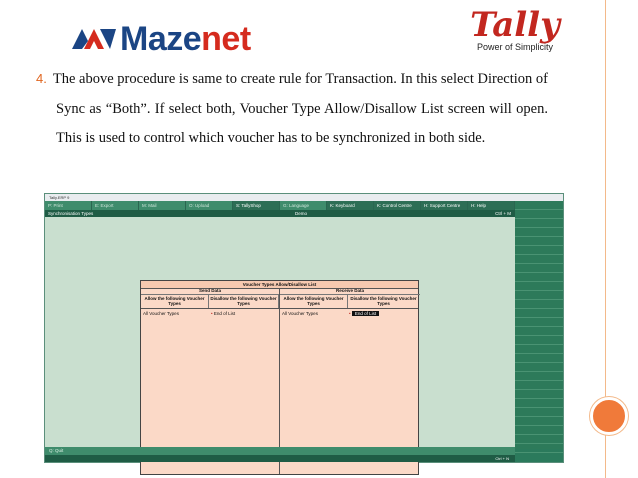 The width and height of the screenshot is (638, 478). I want to click on send-disallow-header: Disallow the following Voucher Types, so click(244, 301).